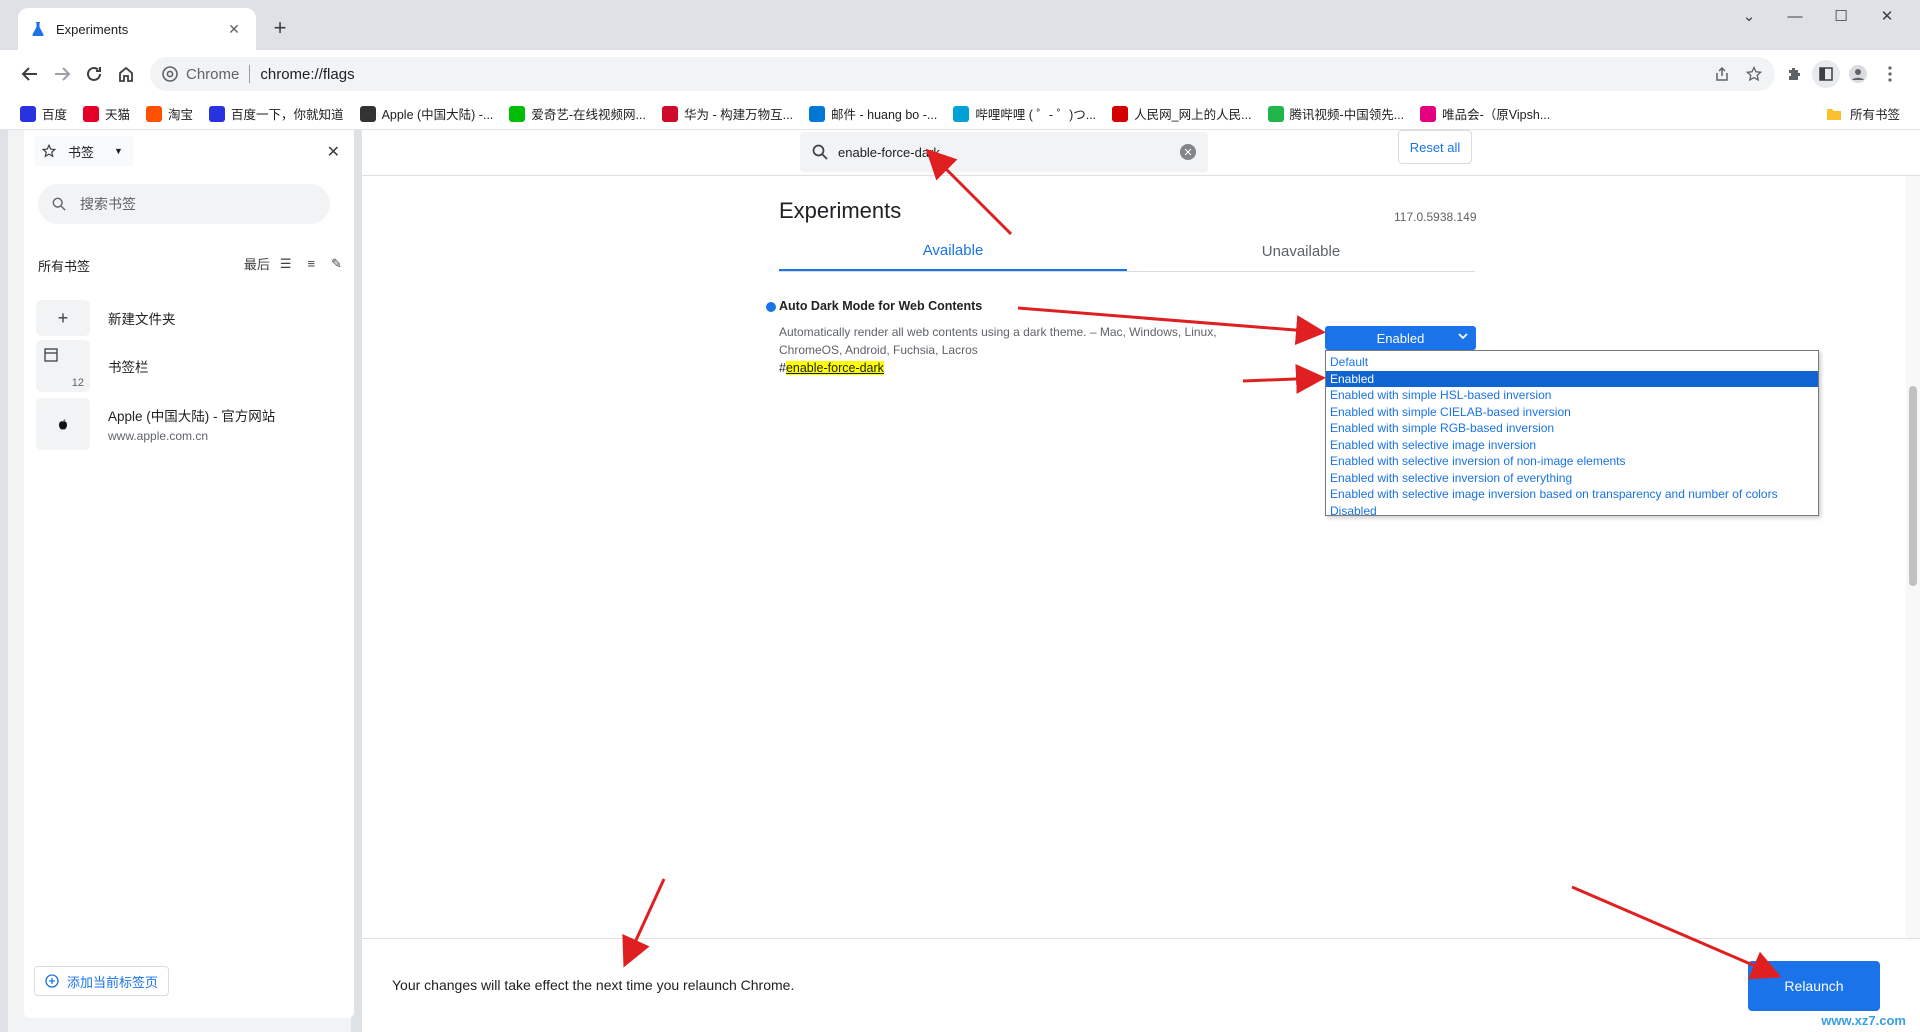  Describe the element at coordinates (102, 981) in the screenshot. I see `add-current-tab-button: 添加当前标签页` at that location.